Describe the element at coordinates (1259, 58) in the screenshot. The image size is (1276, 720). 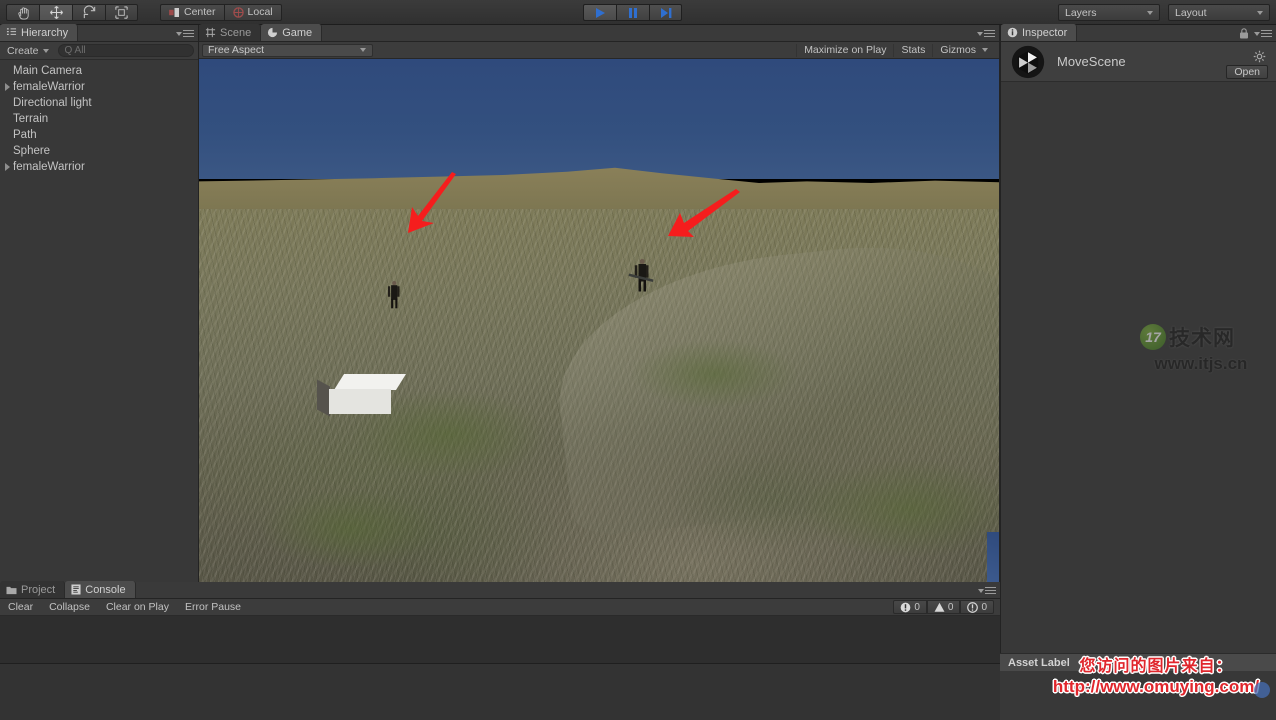
I see `gear-icon` at that location.